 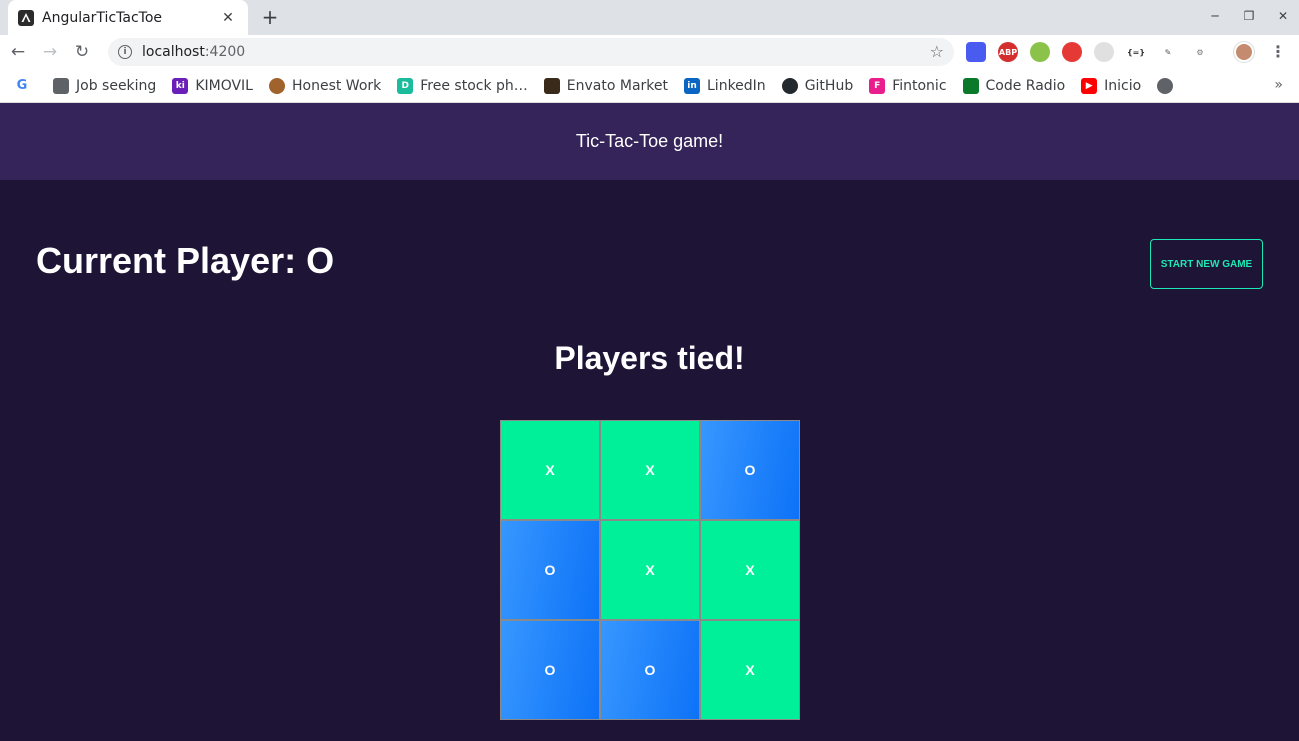 What do you see at coordinates (551, 85) in the screenshot?
I see `envato-icon` at bounding box center [551, 85].